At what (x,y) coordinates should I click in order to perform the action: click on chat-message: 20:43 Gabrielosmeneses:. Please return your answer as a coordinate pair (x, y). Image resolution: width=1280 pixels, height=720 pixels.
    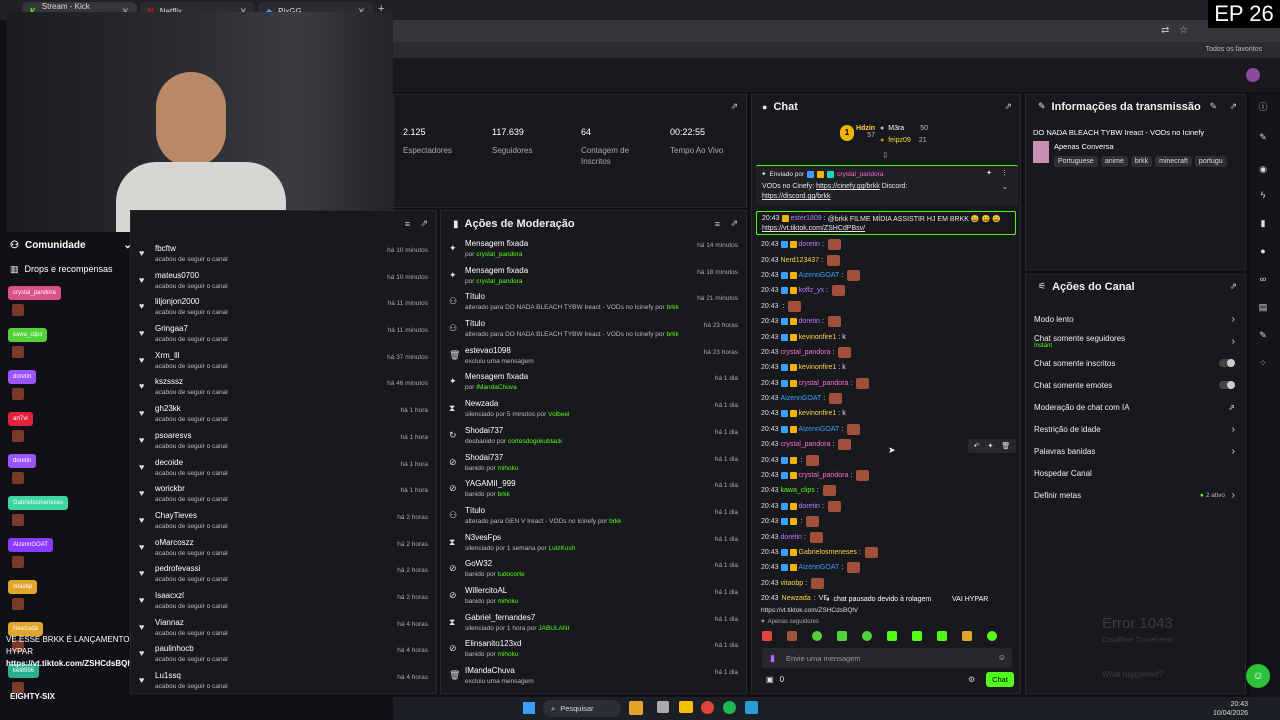
    Looking at the image, I should click on (883, 552).